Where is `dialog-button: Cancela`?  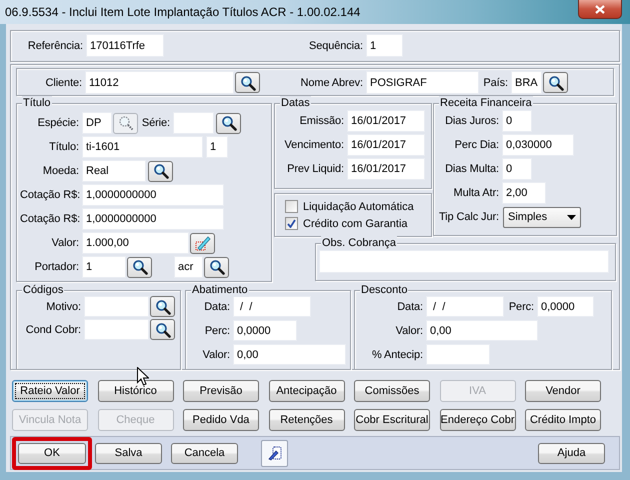
dialog-button: Cancela is located at coordinates (204, 453).